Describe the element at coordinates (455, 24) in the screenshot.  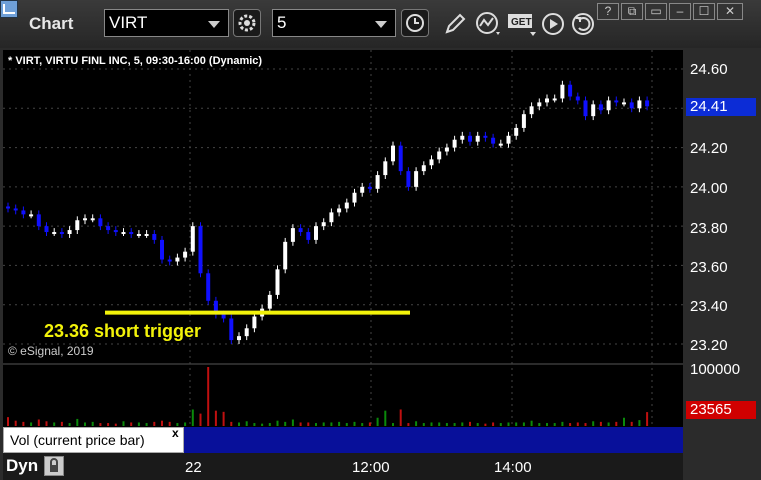
I see `pencil-draw-icon` at that location.